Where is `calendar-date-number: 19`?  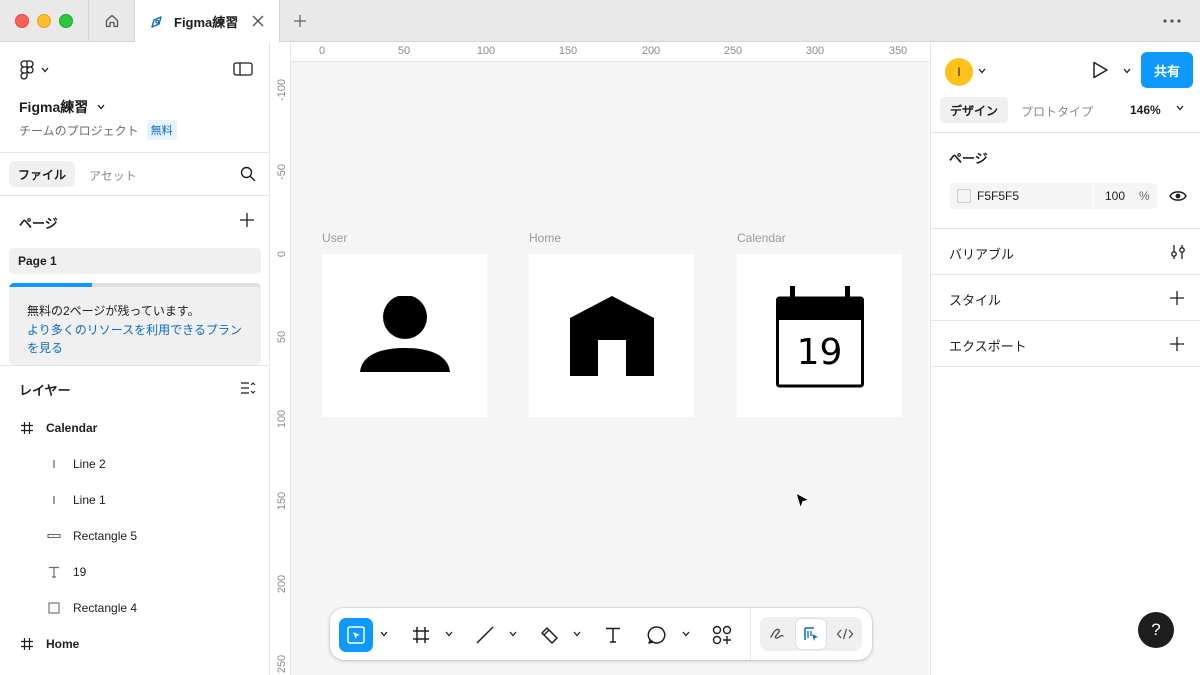
calendar-date-number: 19 is located at coordinates (819, 352).